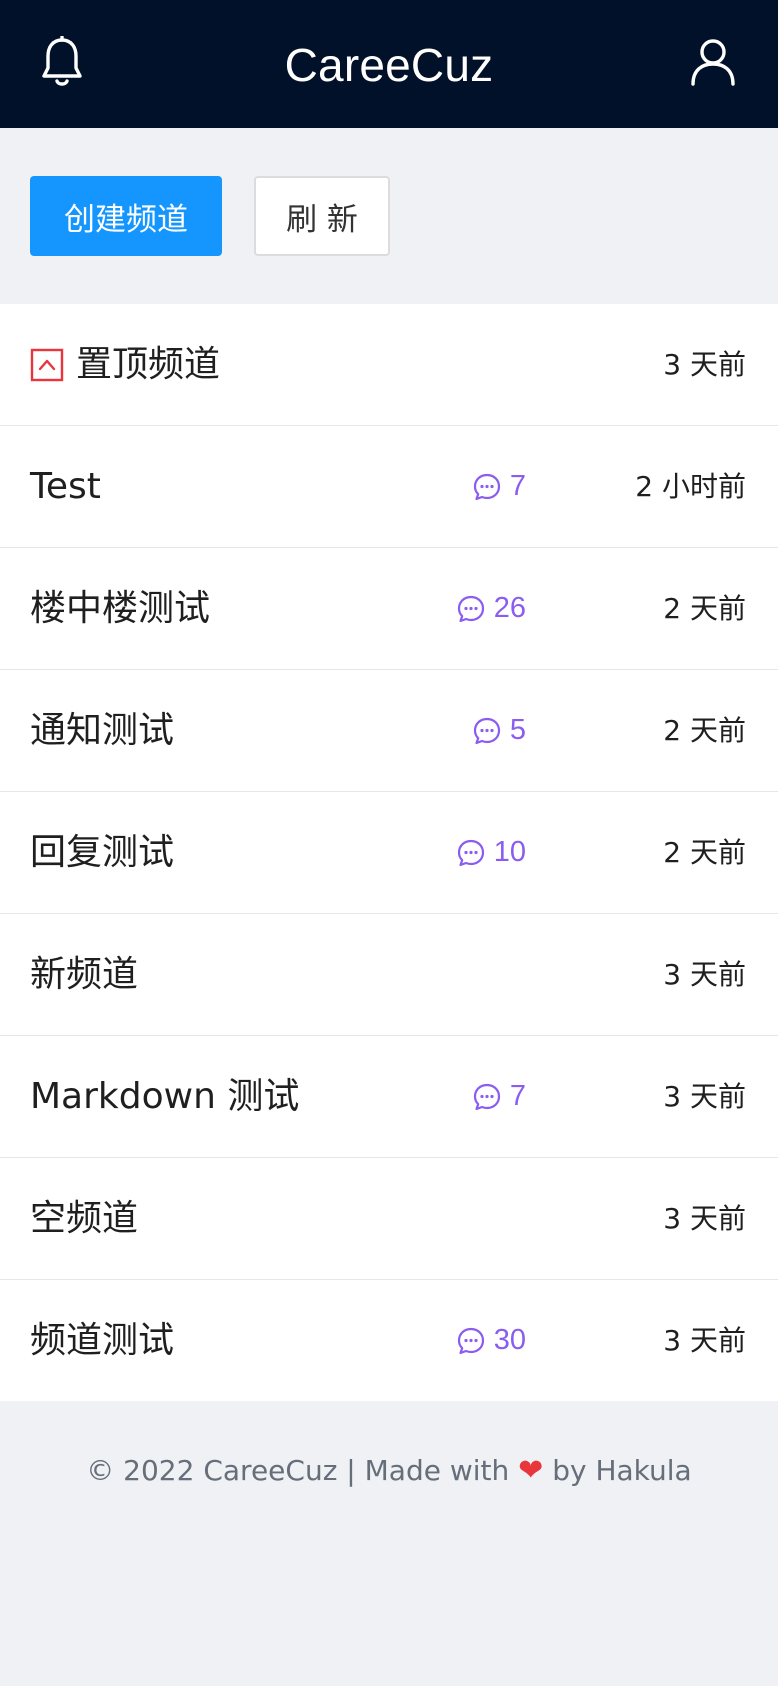 This screenshot has height=1686, width=778. What do you see at coordinates (517, 730) in the screenshot?
I see `comment-count-value: 5` at bounding box center [517, 730].